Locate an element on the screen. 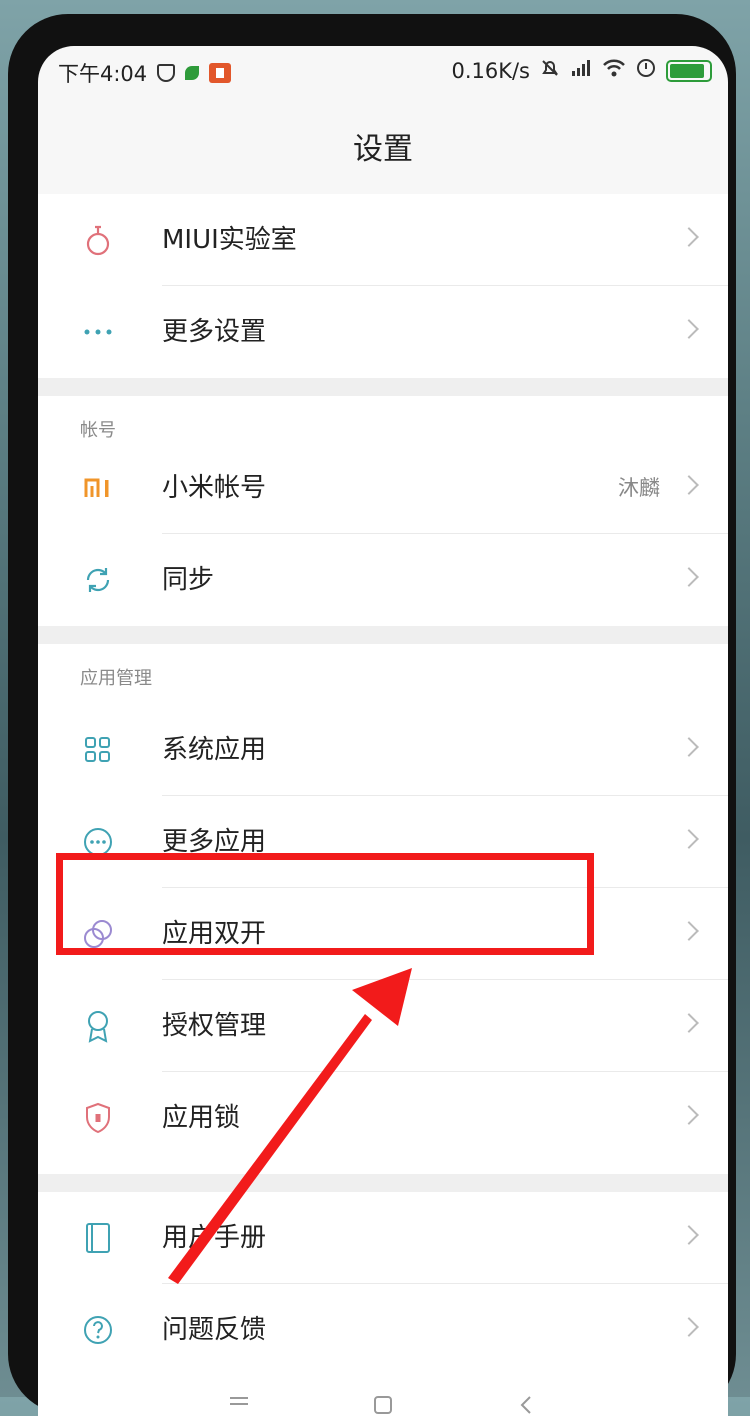  back-nav-button is located at coordinates (526, 1405).